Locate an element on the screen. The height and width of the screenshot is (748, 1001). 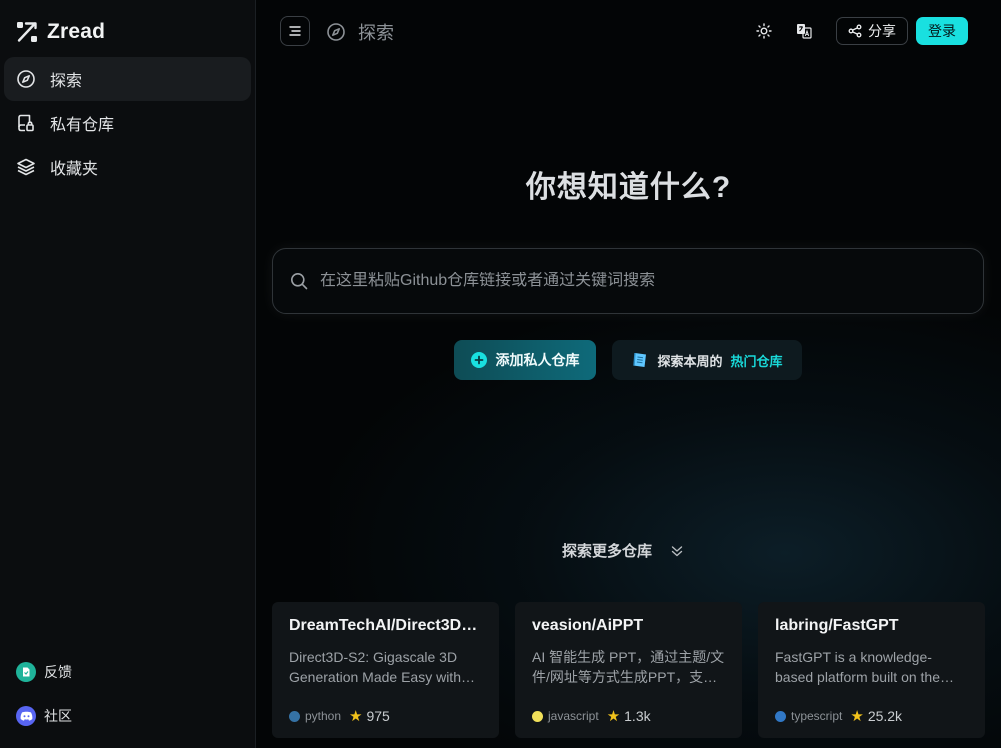
repo-stars: 1.3k is located at coordinates (637, 716).